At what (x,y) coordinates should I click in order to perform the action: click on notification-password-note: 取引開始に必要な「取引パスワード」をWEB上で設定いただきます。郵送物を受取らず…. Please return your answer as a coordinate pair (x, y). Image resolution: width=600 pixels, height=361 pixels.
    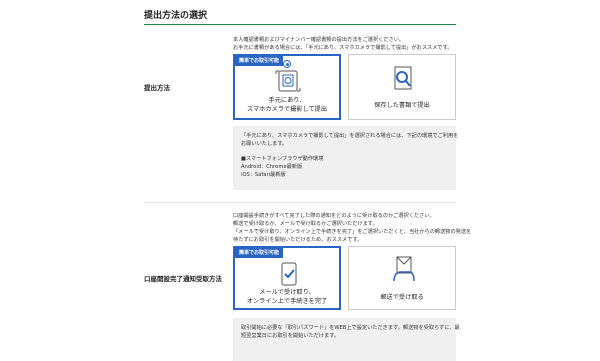
    Looking at the image, I should click on (346, 339).